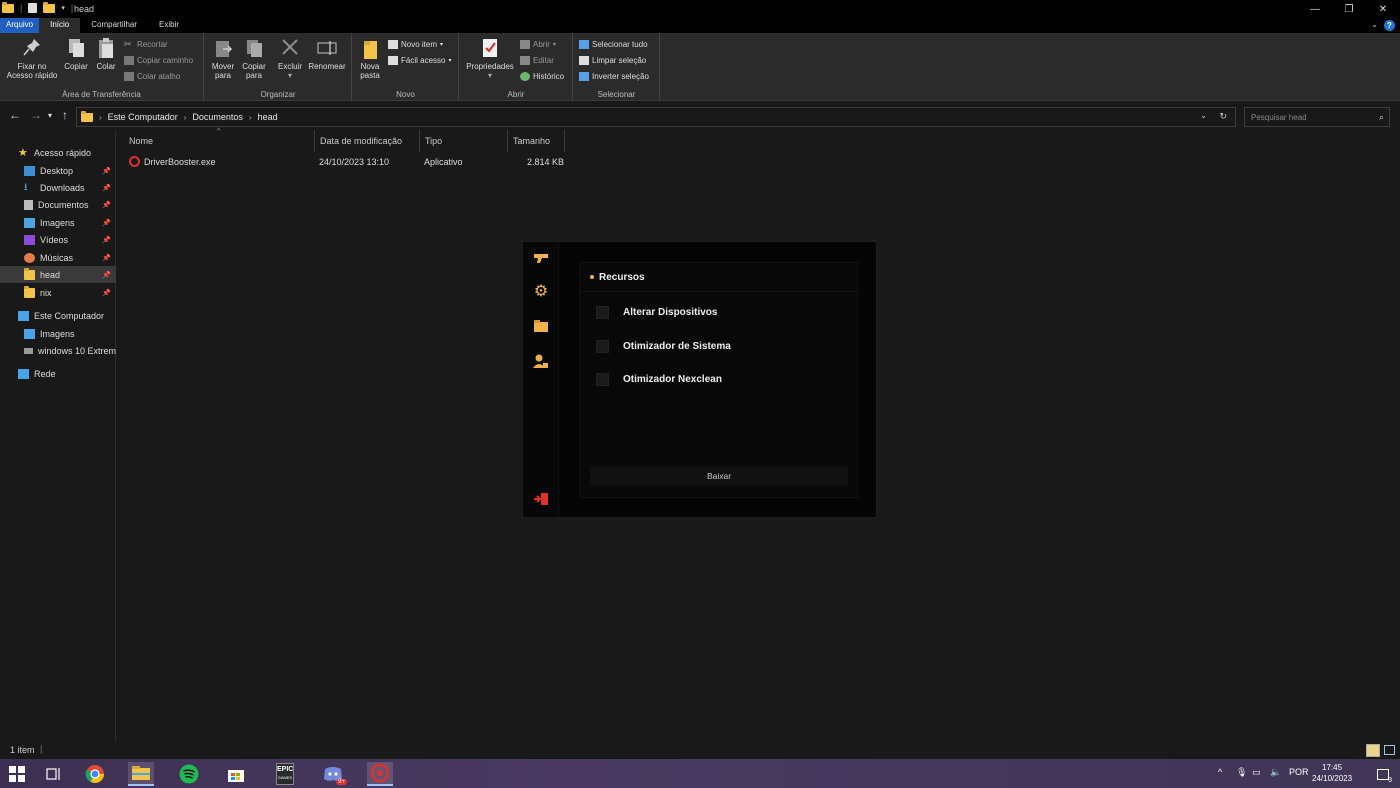  What do you see at coordinates (58, 333) in the screenshot?
I see `nav-pc-imagens: Imagens` at bounding box center [58, 333].